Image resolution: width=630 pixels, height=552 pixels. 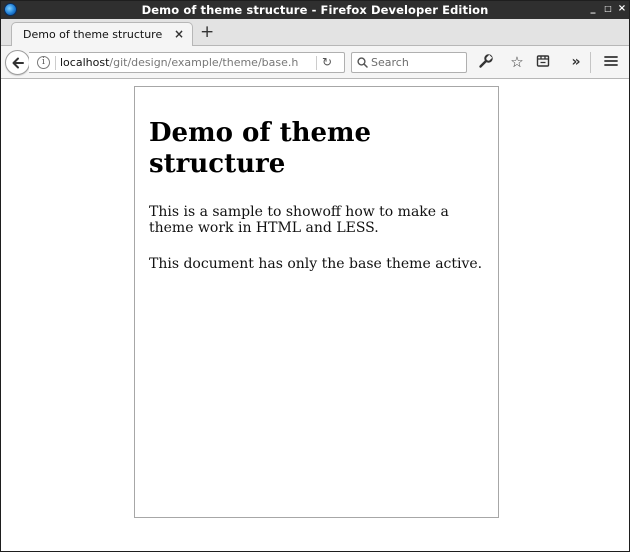 I want to click on minimize-button: _, so click(x=593, y=9).